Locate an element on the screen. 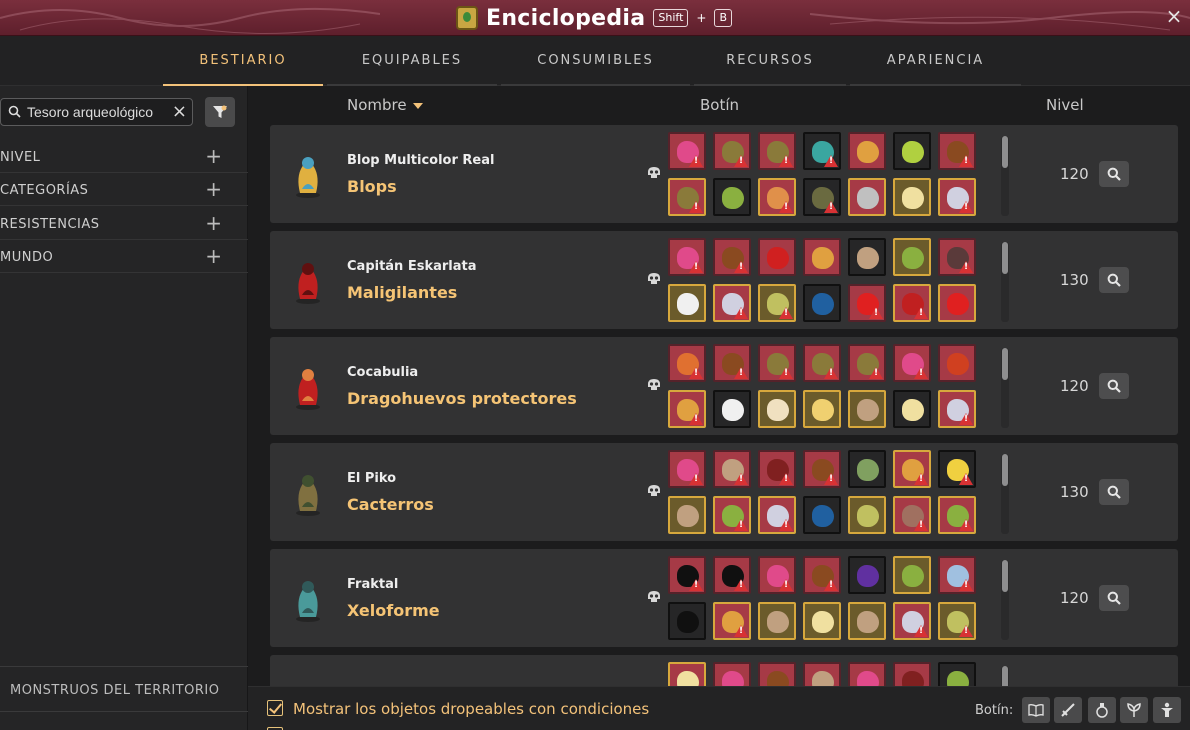 The height and width of the screenshot is (730, 1190). monster-row: Blop Multicolor Real Blops 120 is located at coordinates (724, 174).